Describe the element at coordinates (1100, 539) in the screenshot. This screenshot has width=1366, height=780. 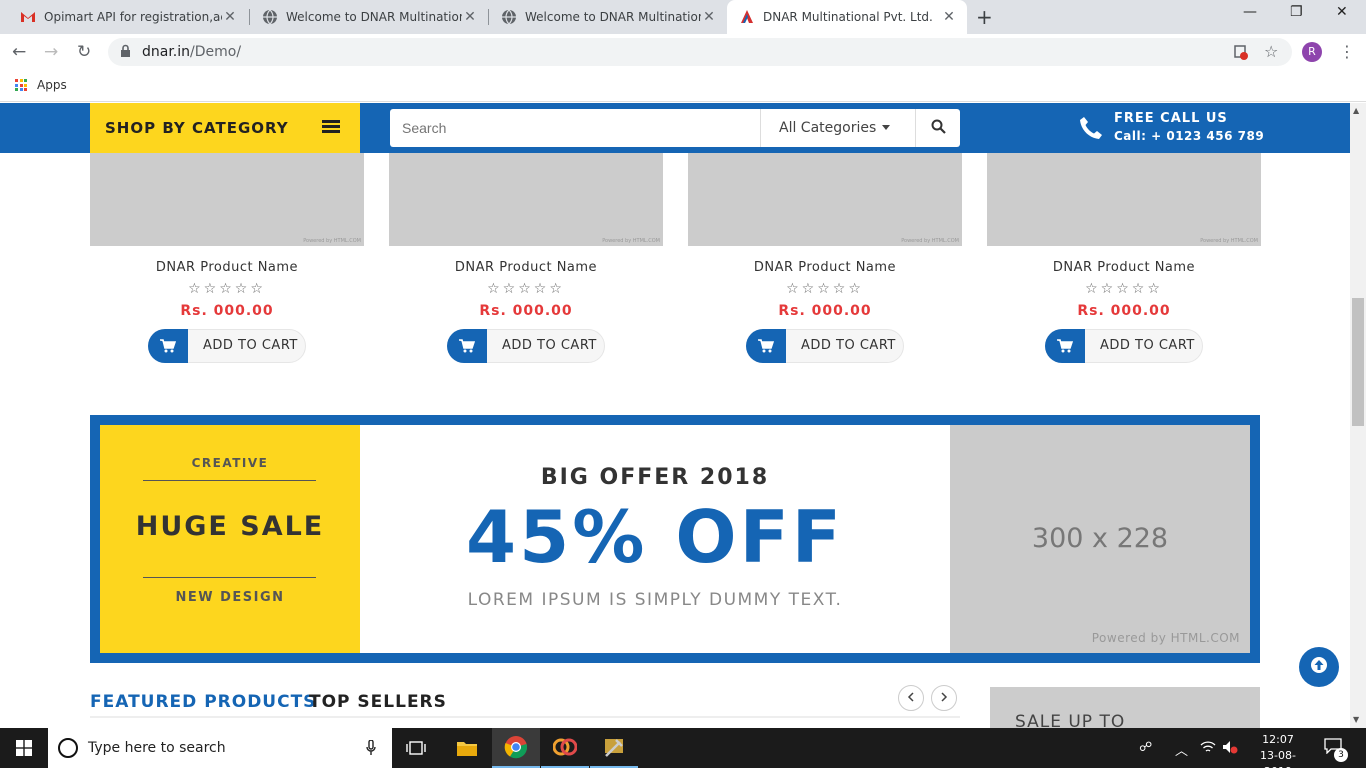
I see `promo-image-placeholder: 300 x 228 Powered by HTML.COM` at that location.